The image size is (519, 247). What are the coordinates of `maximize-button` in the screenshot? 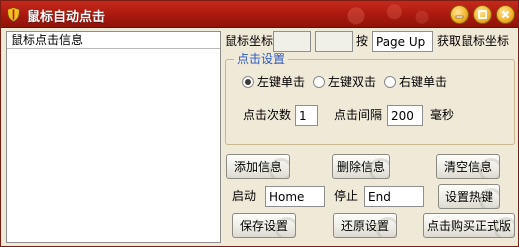 It's located at (482, 14).